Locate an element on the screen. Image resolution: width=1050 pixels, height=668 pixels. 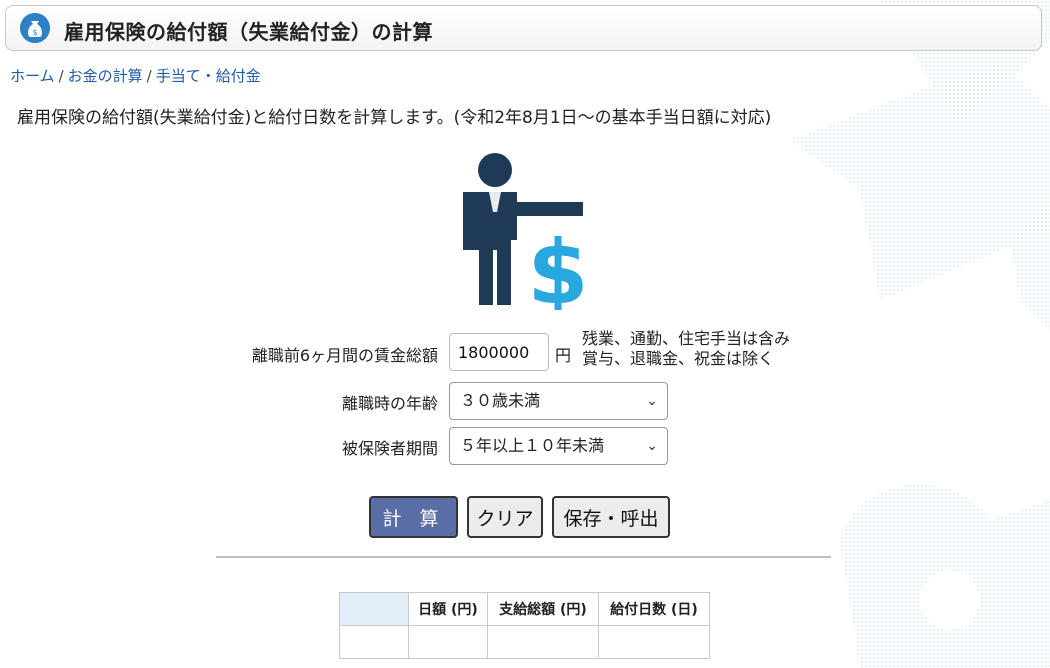
wage-unit: 円 is located at coordinates (563, 355).